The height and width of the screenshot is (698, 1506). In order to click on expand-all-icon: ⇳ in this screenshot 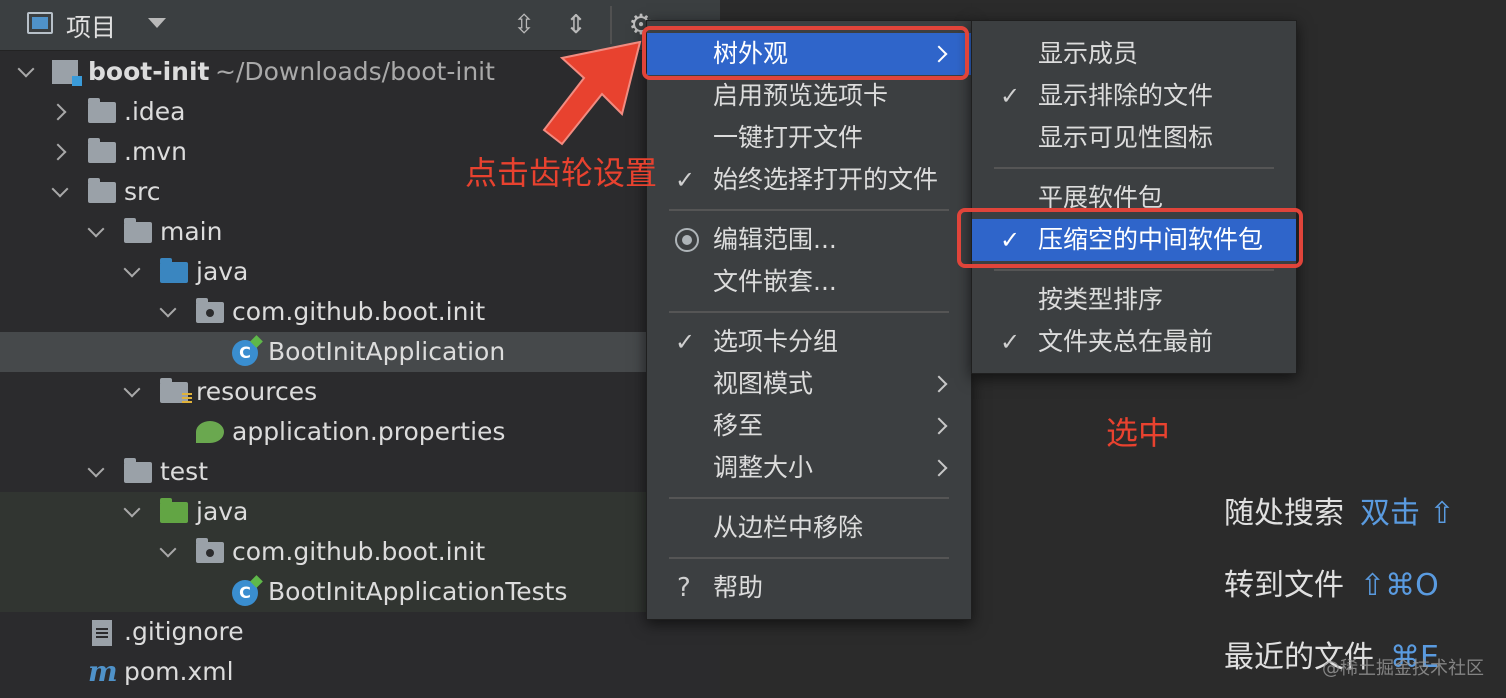, I will do `click(524, 25)`.